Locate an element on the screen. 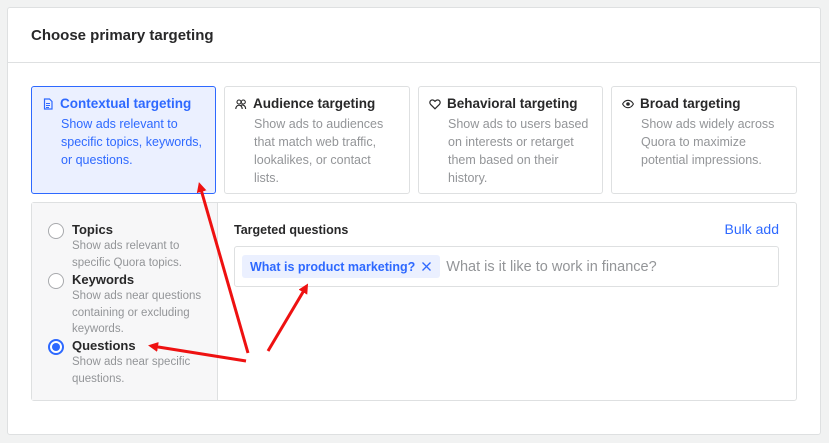 The height and width of the screenshot is (443, 829). document-icon is located at coordinates (48, 104).